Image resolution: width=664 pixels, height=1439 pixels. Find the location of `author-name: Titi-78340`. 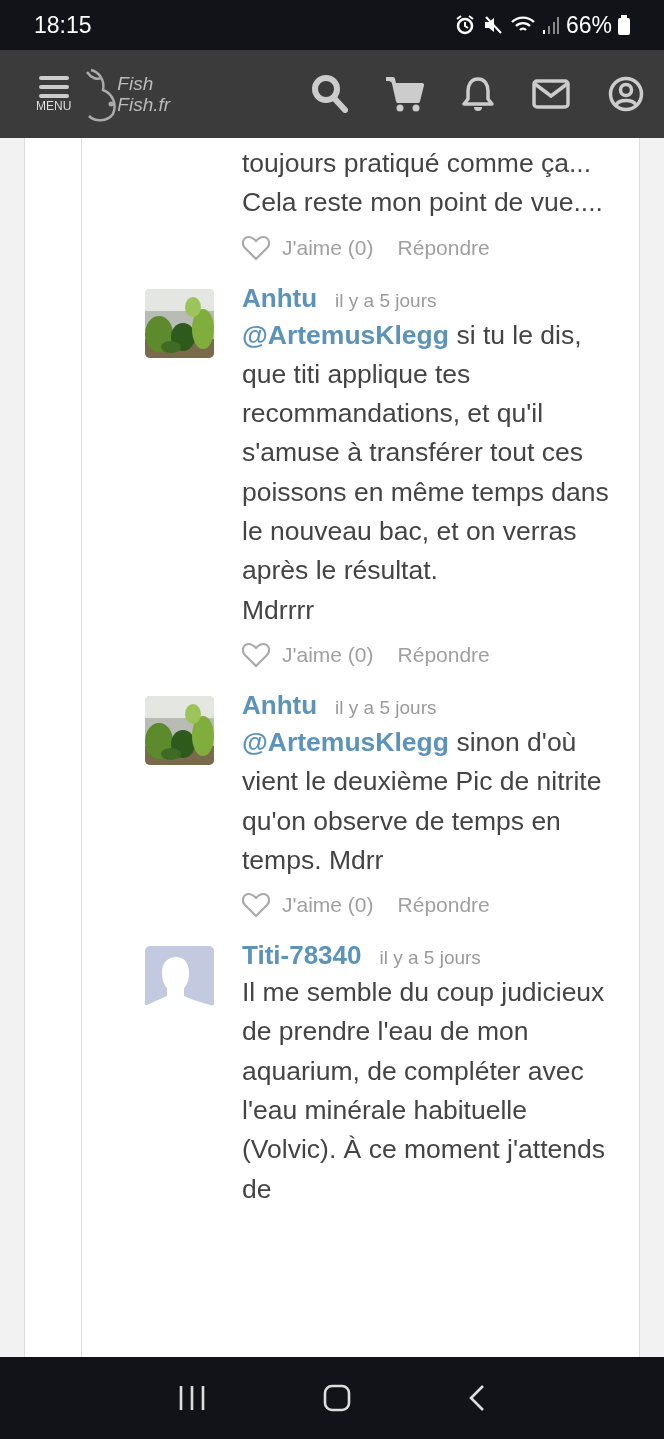

author-name: Titi-78340 is located at coordinates (302, 956).